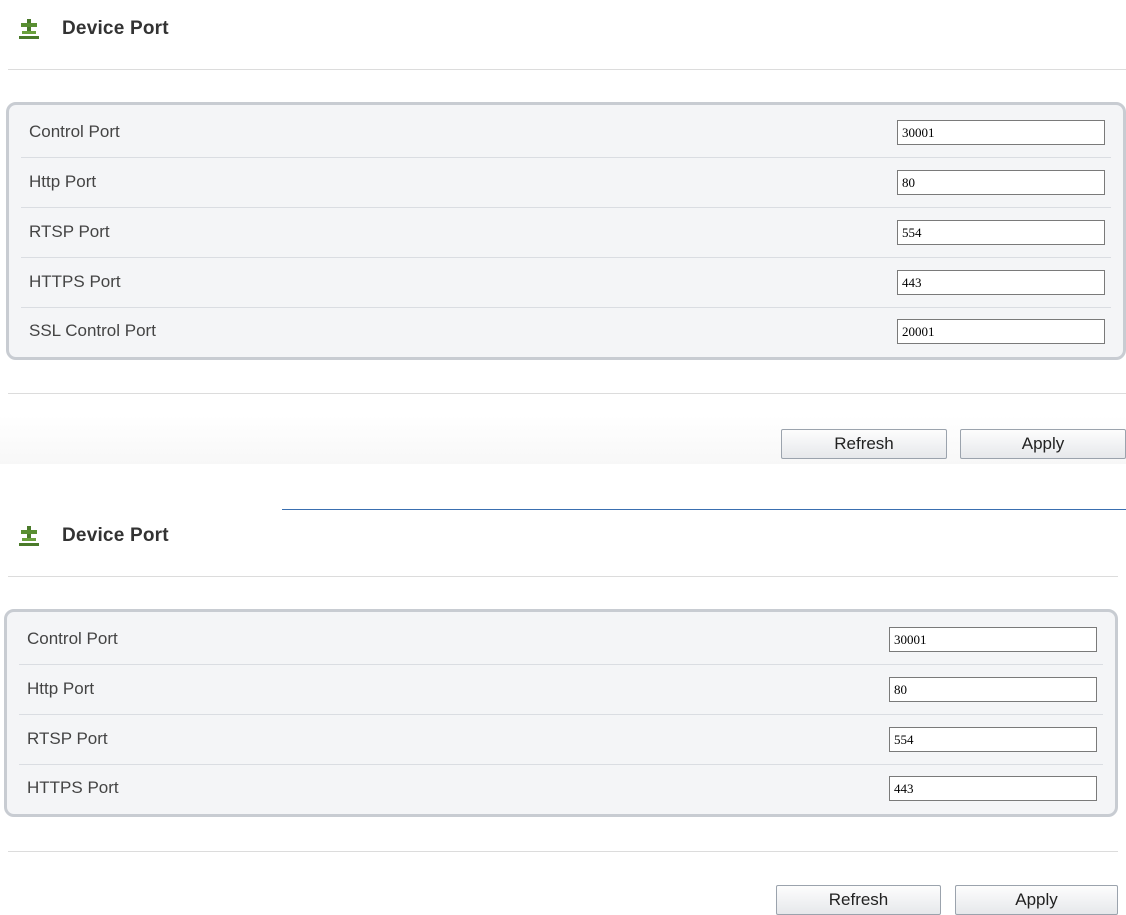 The width and height of the screenshot is (1126, 915). What do you see at coordinates (1001, 331) in the screenshot?
I see `ssl-control-port-input` at bounding box center [1001, 331].